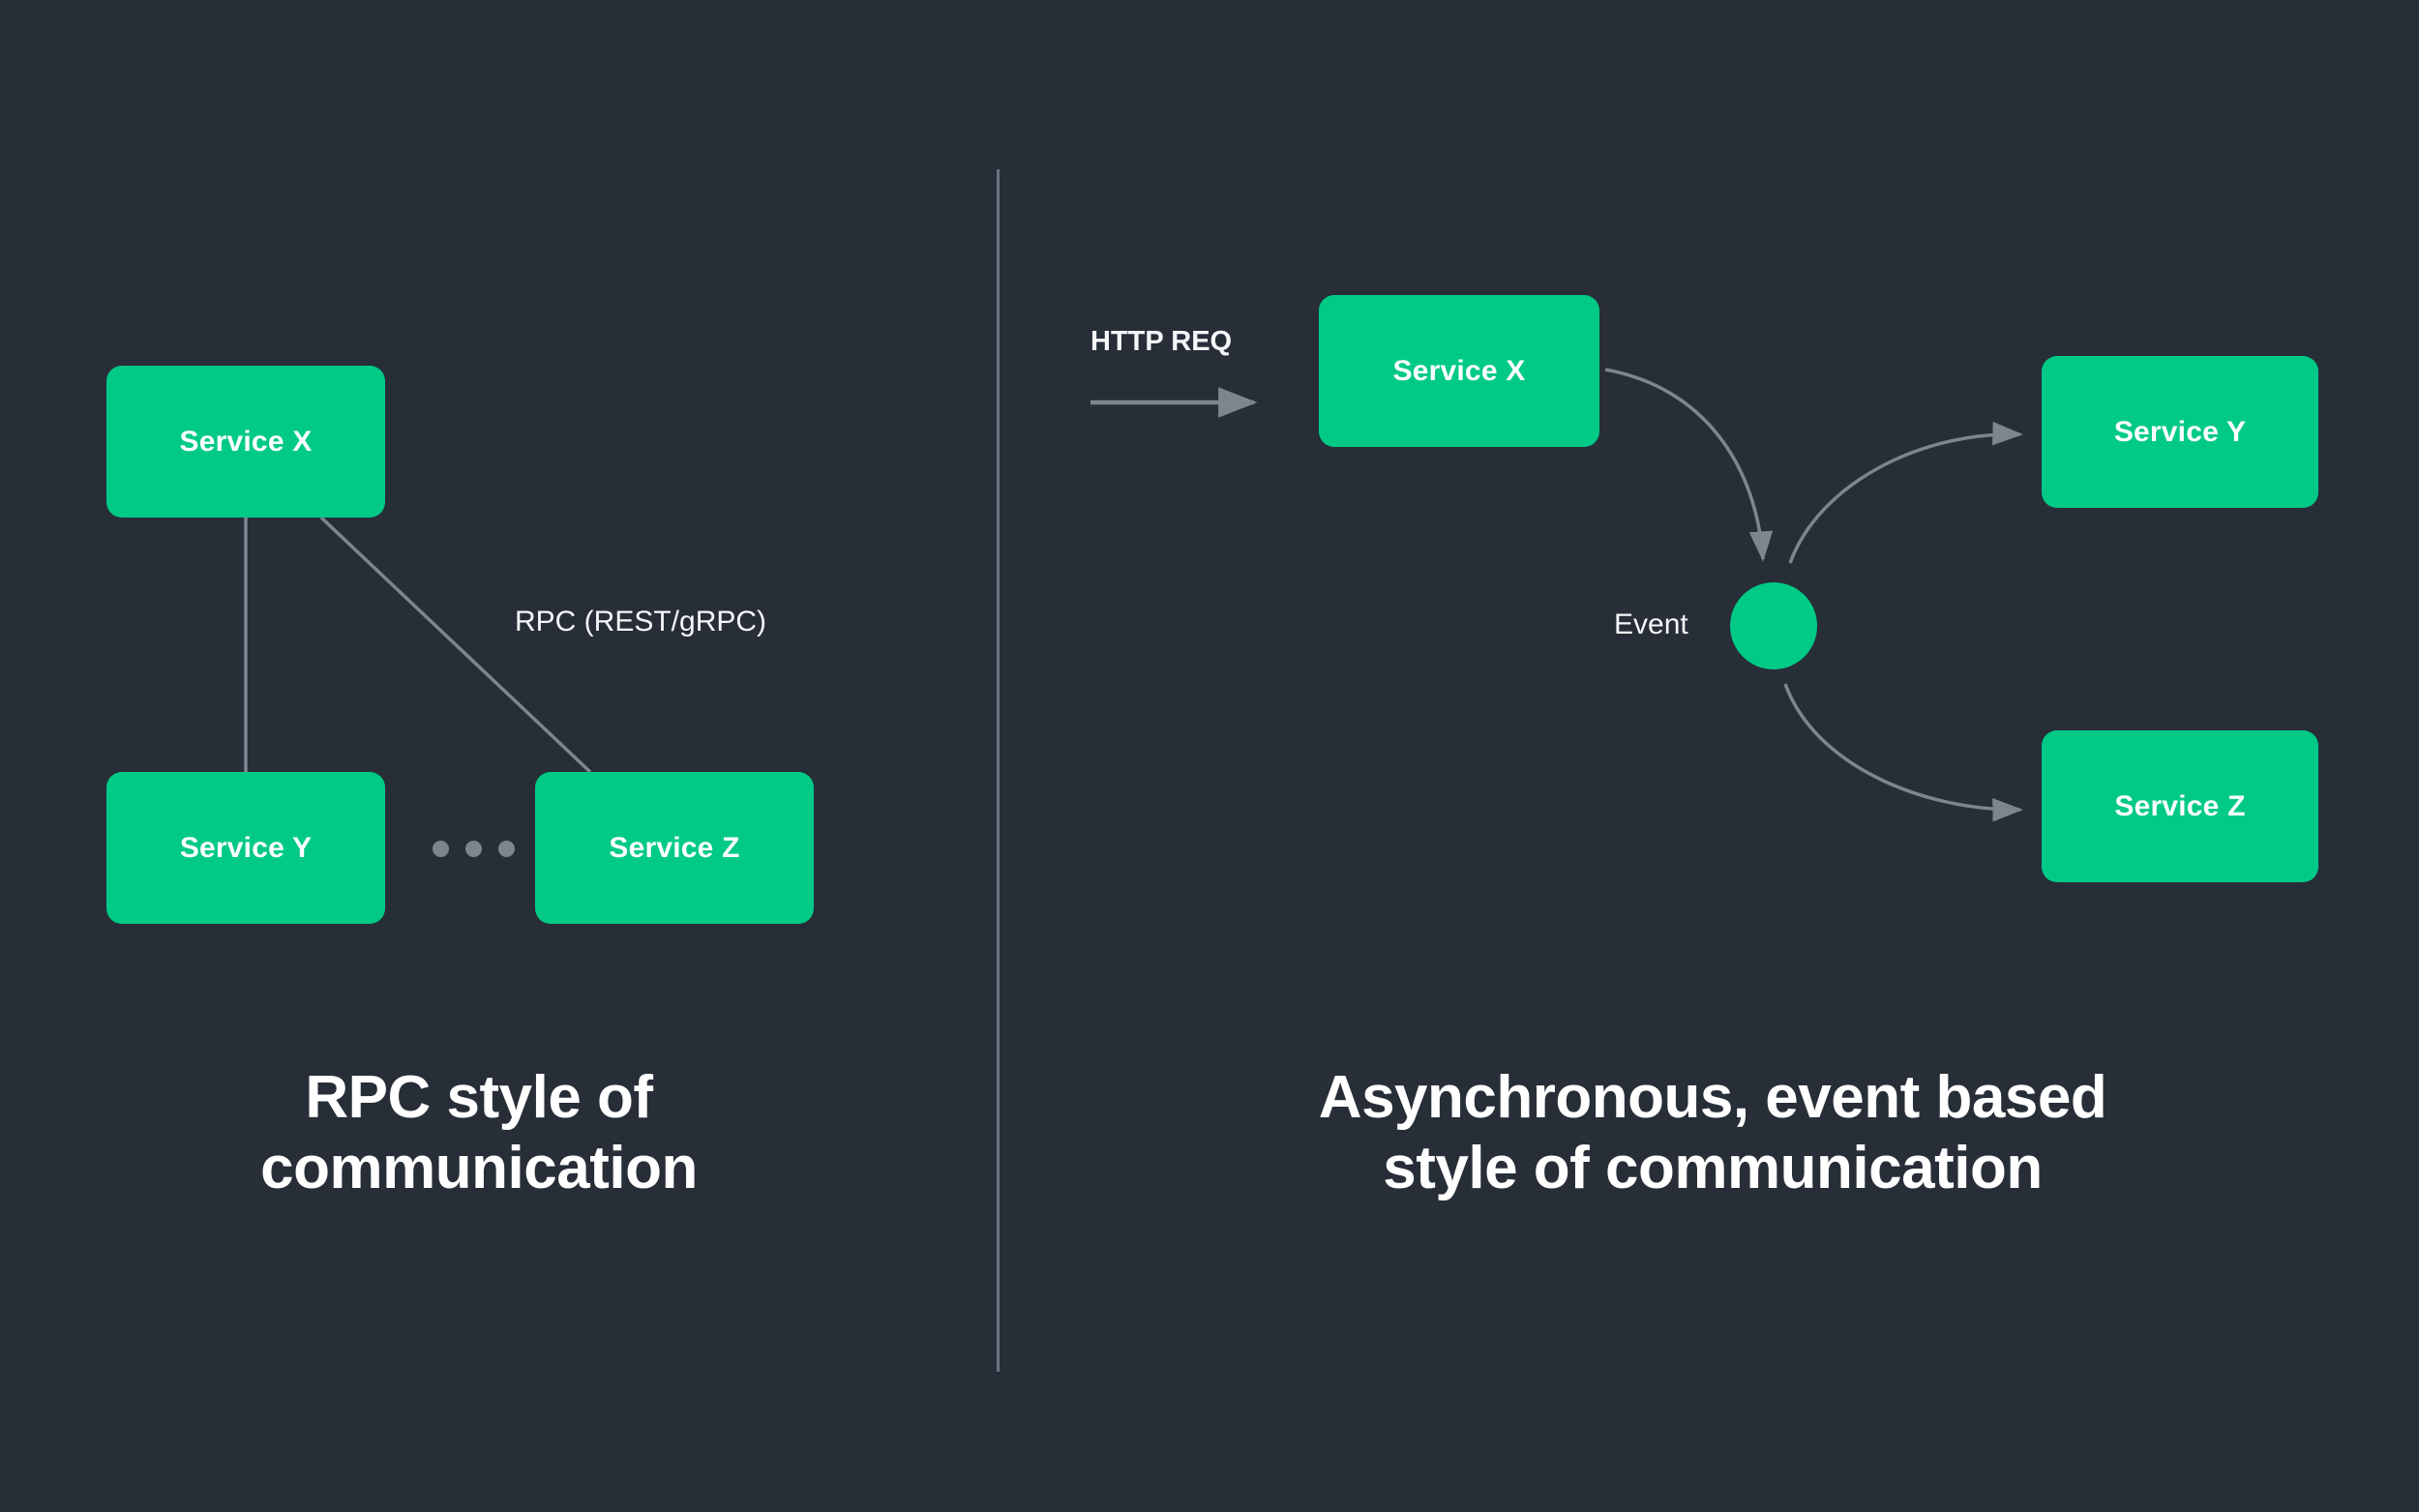 The height and width of the screenshot is (1512, 2419). I want to click on rpc-service-x-label: Service X, so click(246, 442).